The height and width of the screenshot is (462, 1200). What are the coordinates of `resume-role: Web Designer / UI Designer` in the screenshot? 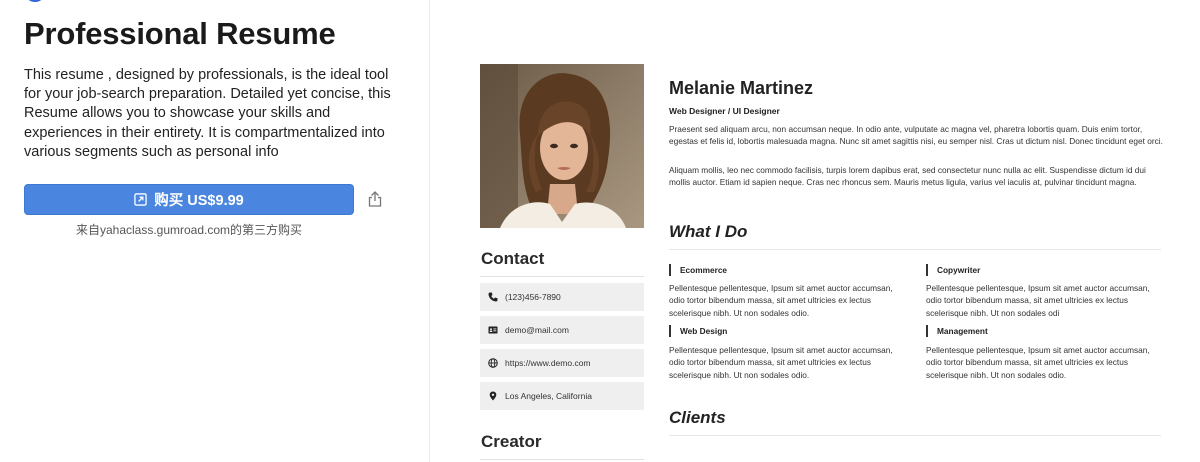 It's located at (724, 111).